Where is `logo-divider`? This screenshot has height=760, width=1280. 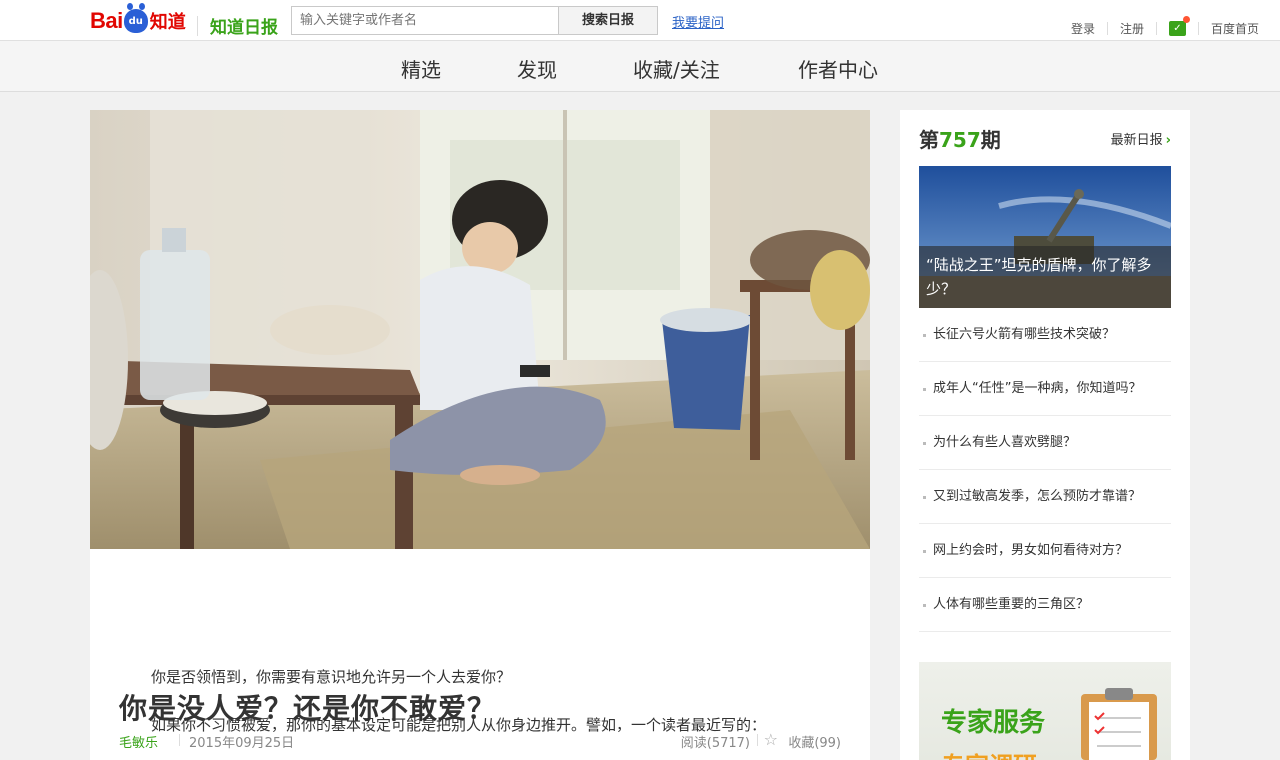
logo-divider is located at coordinates (197, 26).